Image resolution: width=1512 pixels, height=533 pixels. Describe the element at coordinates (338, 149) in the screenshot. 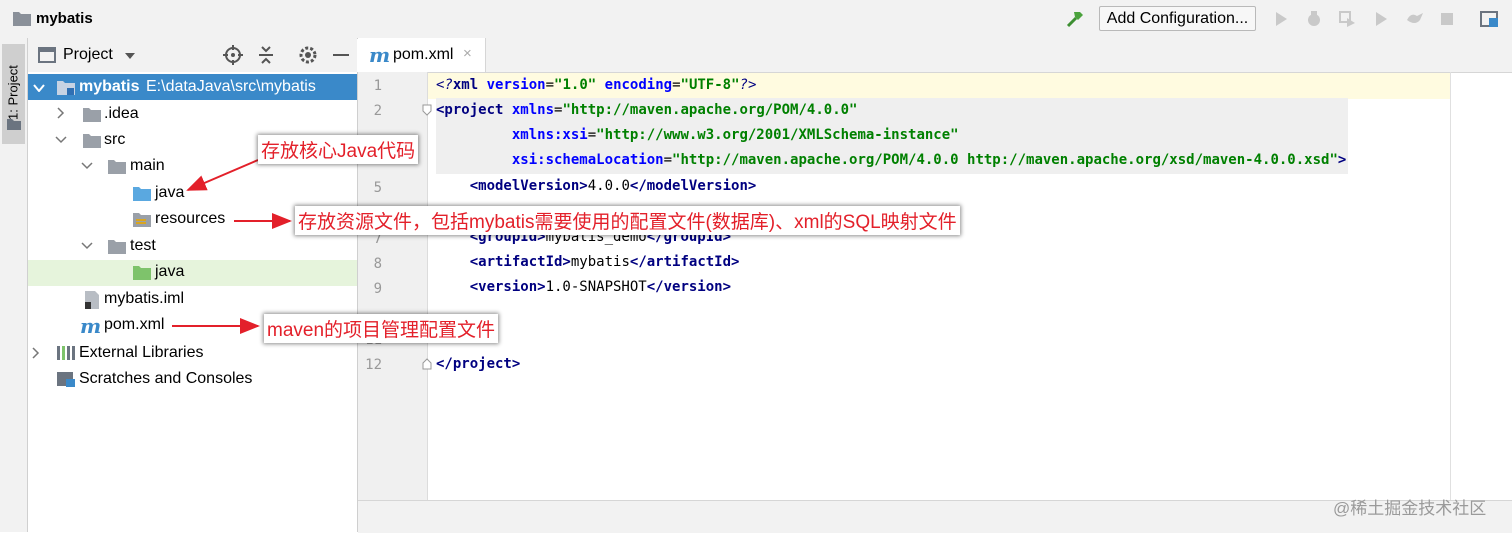

I see `annotation-java-core: 存放核心Java代码` at that location.